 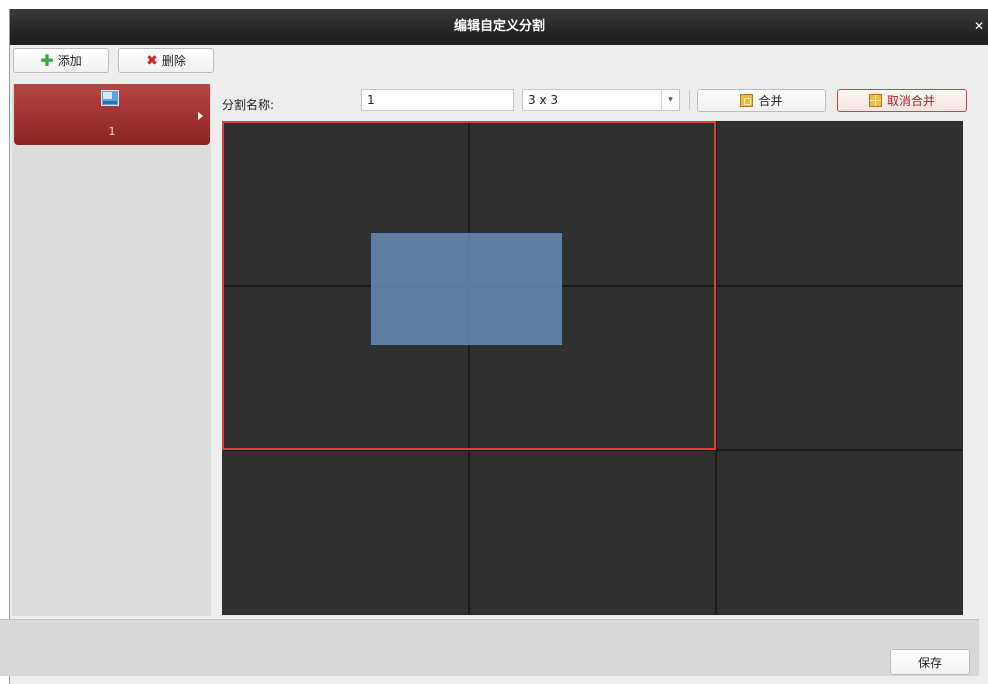 I want to click on merge-icon, so click(x=747, y=100).